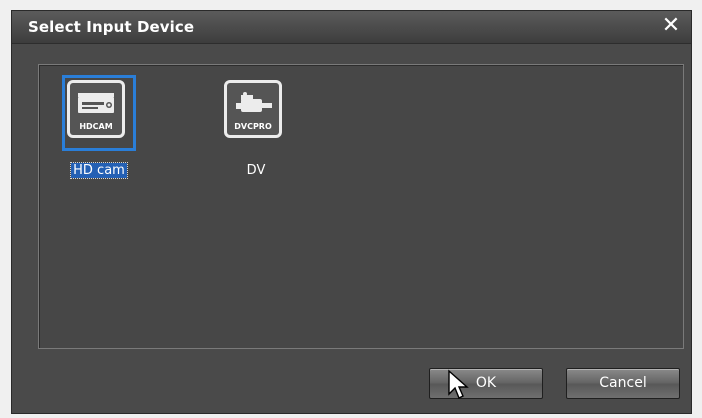 The image size is (702, 418). I want to click on hdcam-caption: HD cam, so click(99, 170).